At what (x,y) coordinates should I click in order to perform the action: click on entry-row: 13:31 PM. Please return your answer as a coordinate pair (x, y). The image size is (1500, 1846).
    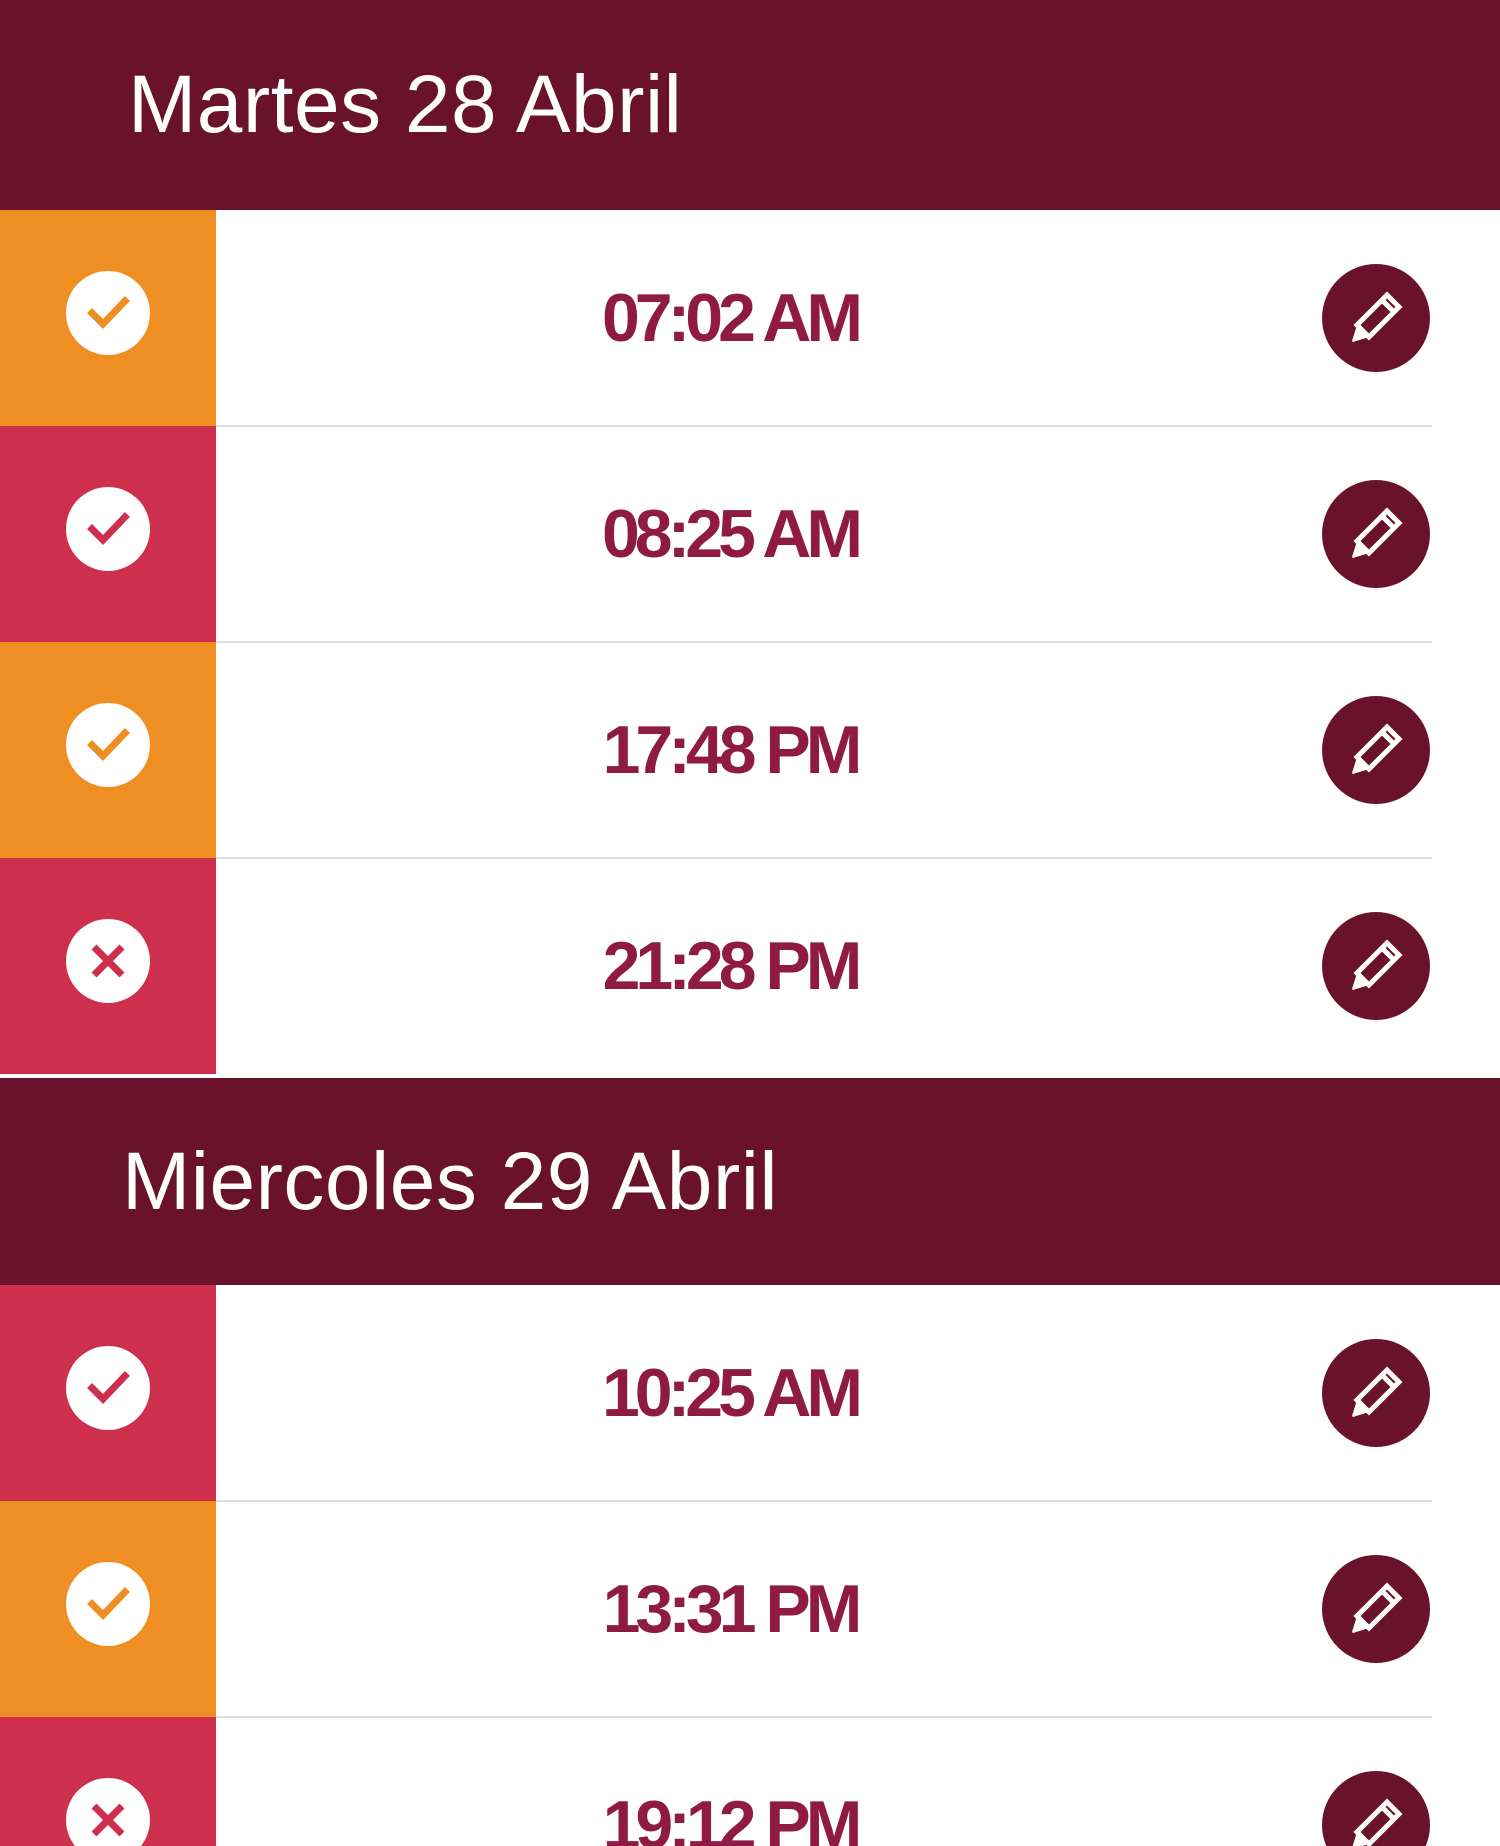
    Looking at the image, I should click on (750, 1609).